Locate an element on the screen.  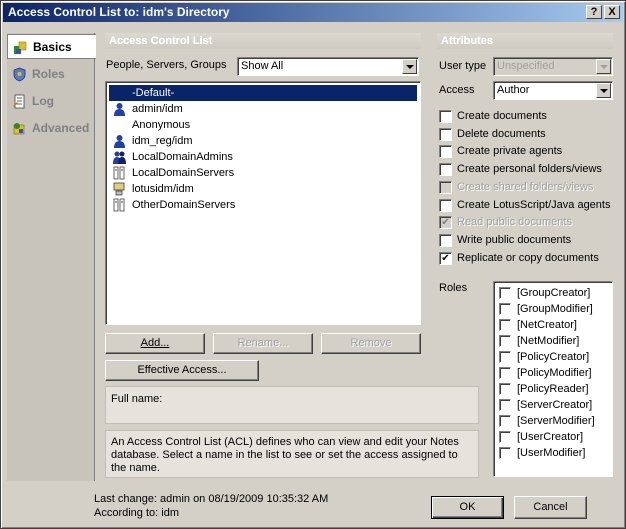
cancel-button: Cancel is located at coordinates (550, 507).